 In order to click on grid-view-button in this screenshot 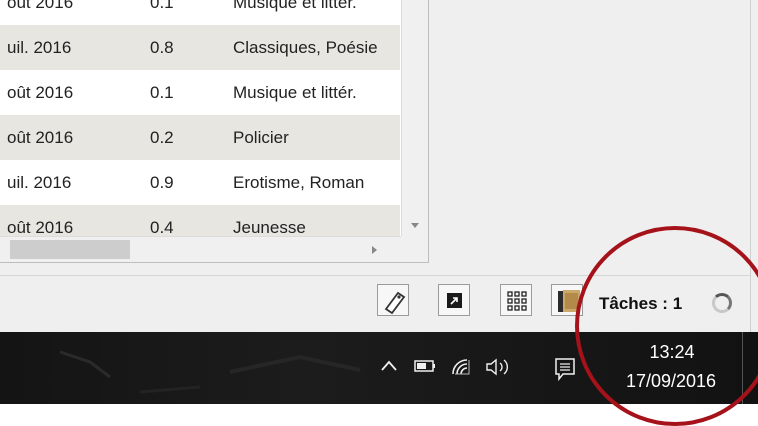, I will do `click(516, 300)`.